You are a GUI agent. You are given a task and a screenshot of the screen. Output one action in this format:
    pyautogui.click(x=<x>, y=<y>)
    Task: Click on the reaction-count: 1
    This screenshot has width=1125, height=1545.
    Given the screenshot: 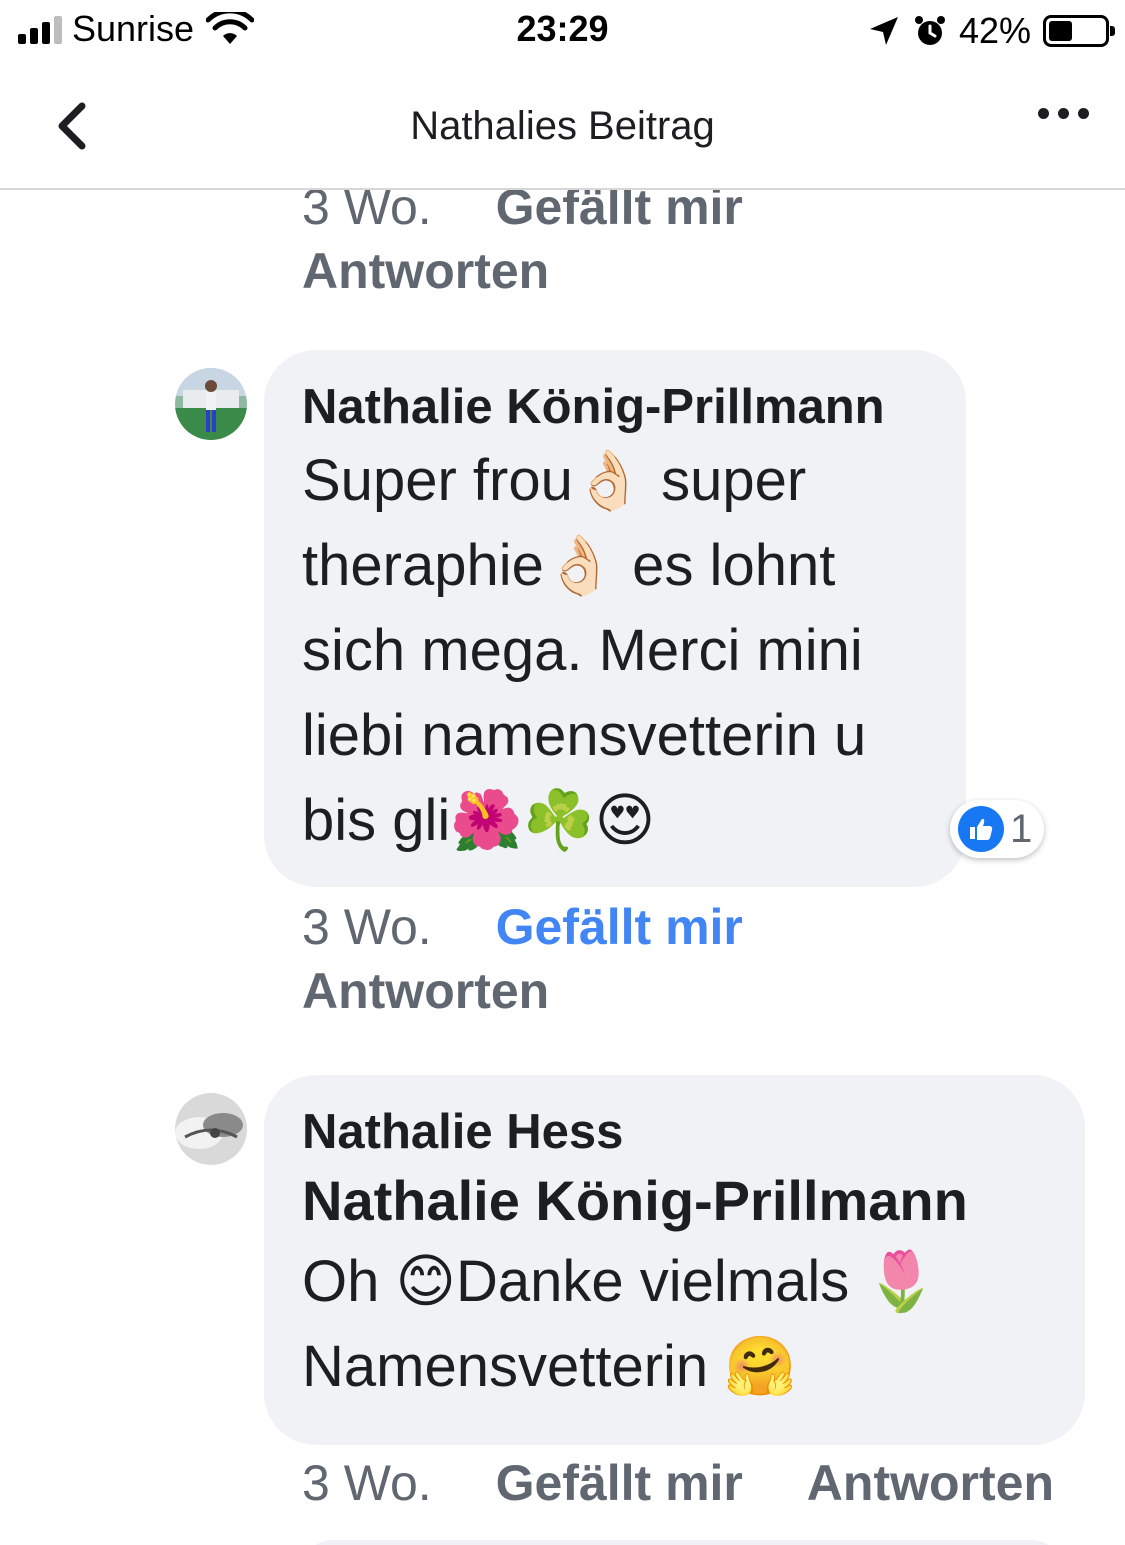 What is the action you would take?
    pyautogui.click(x=1021, y=828)
    